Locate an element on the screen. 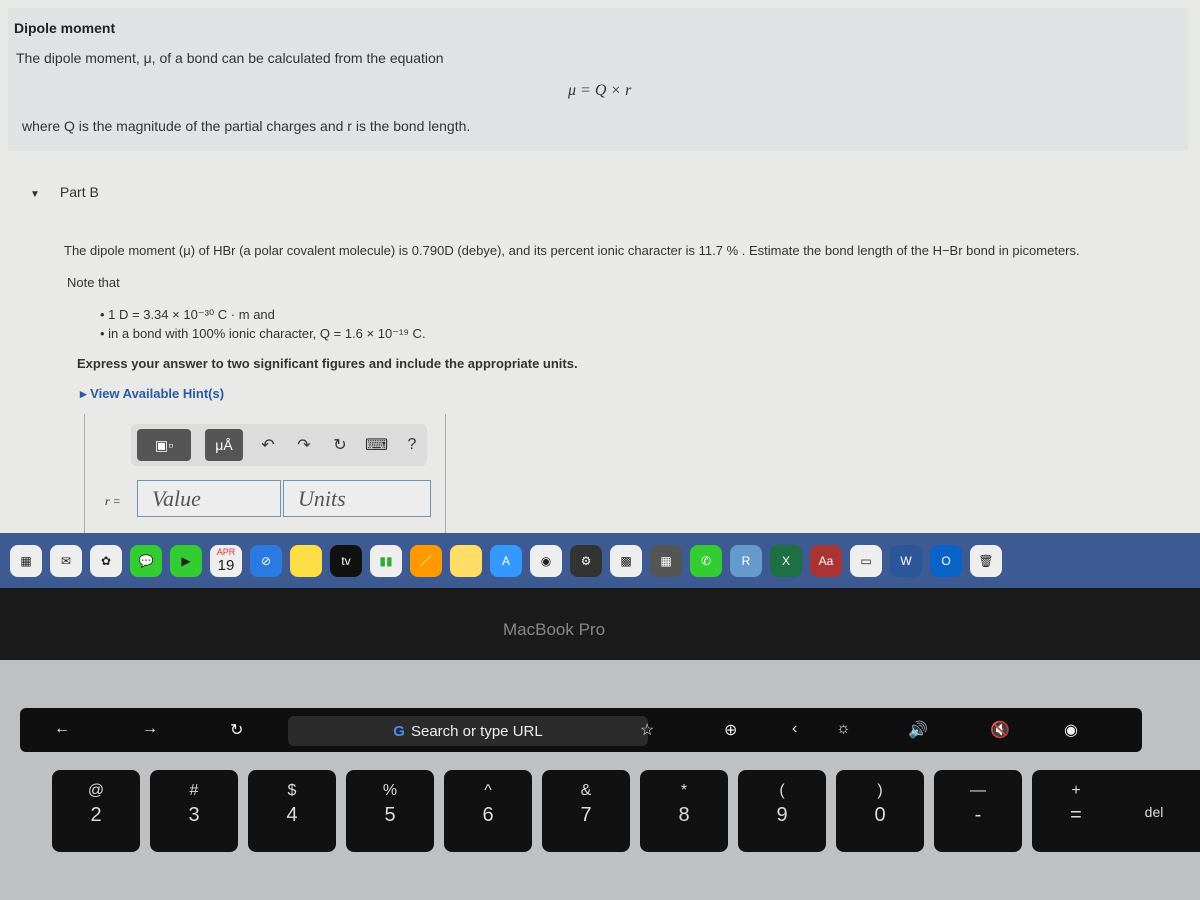  key-label: 5 is located at coordinates (390, 815).